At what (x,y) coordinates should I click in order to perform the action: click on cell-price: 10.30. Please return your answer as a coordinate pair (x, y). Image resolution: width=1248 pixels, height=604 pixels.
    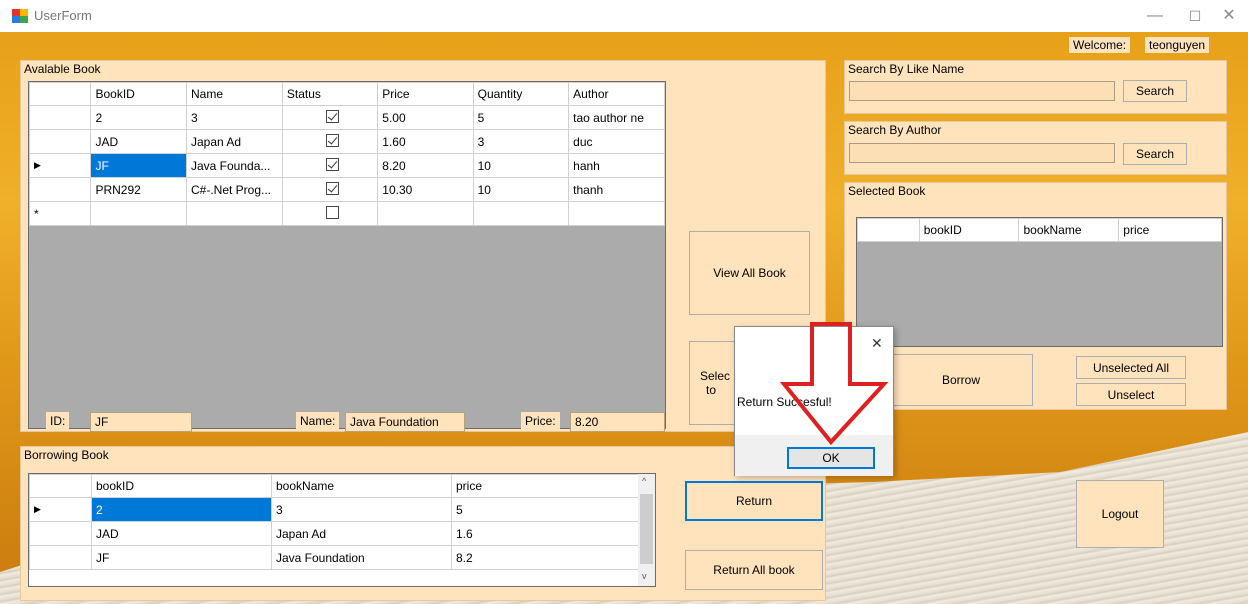
    Looking at the image, I should click on (425, 189).